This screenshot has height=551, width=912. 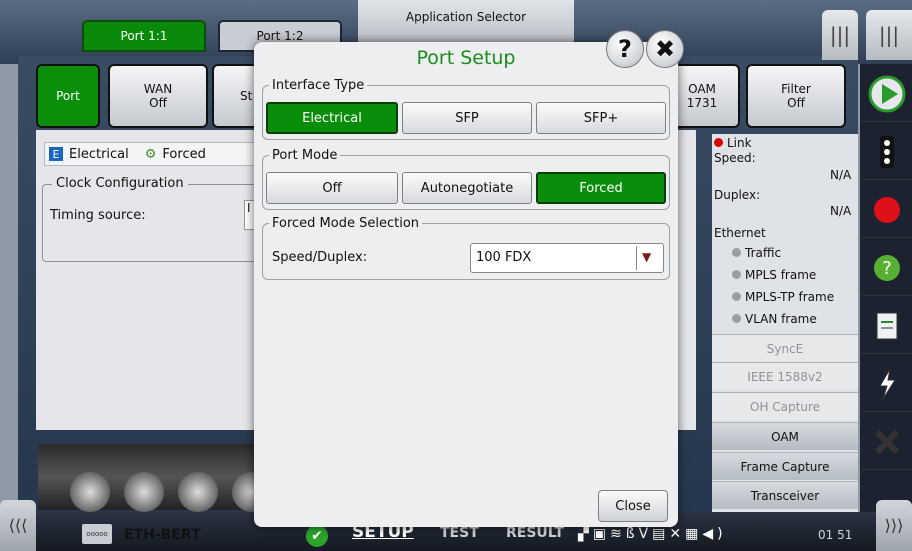 I want to click on forced-mode-legend: Forced Mode Selection, so click(x=346, y=223).